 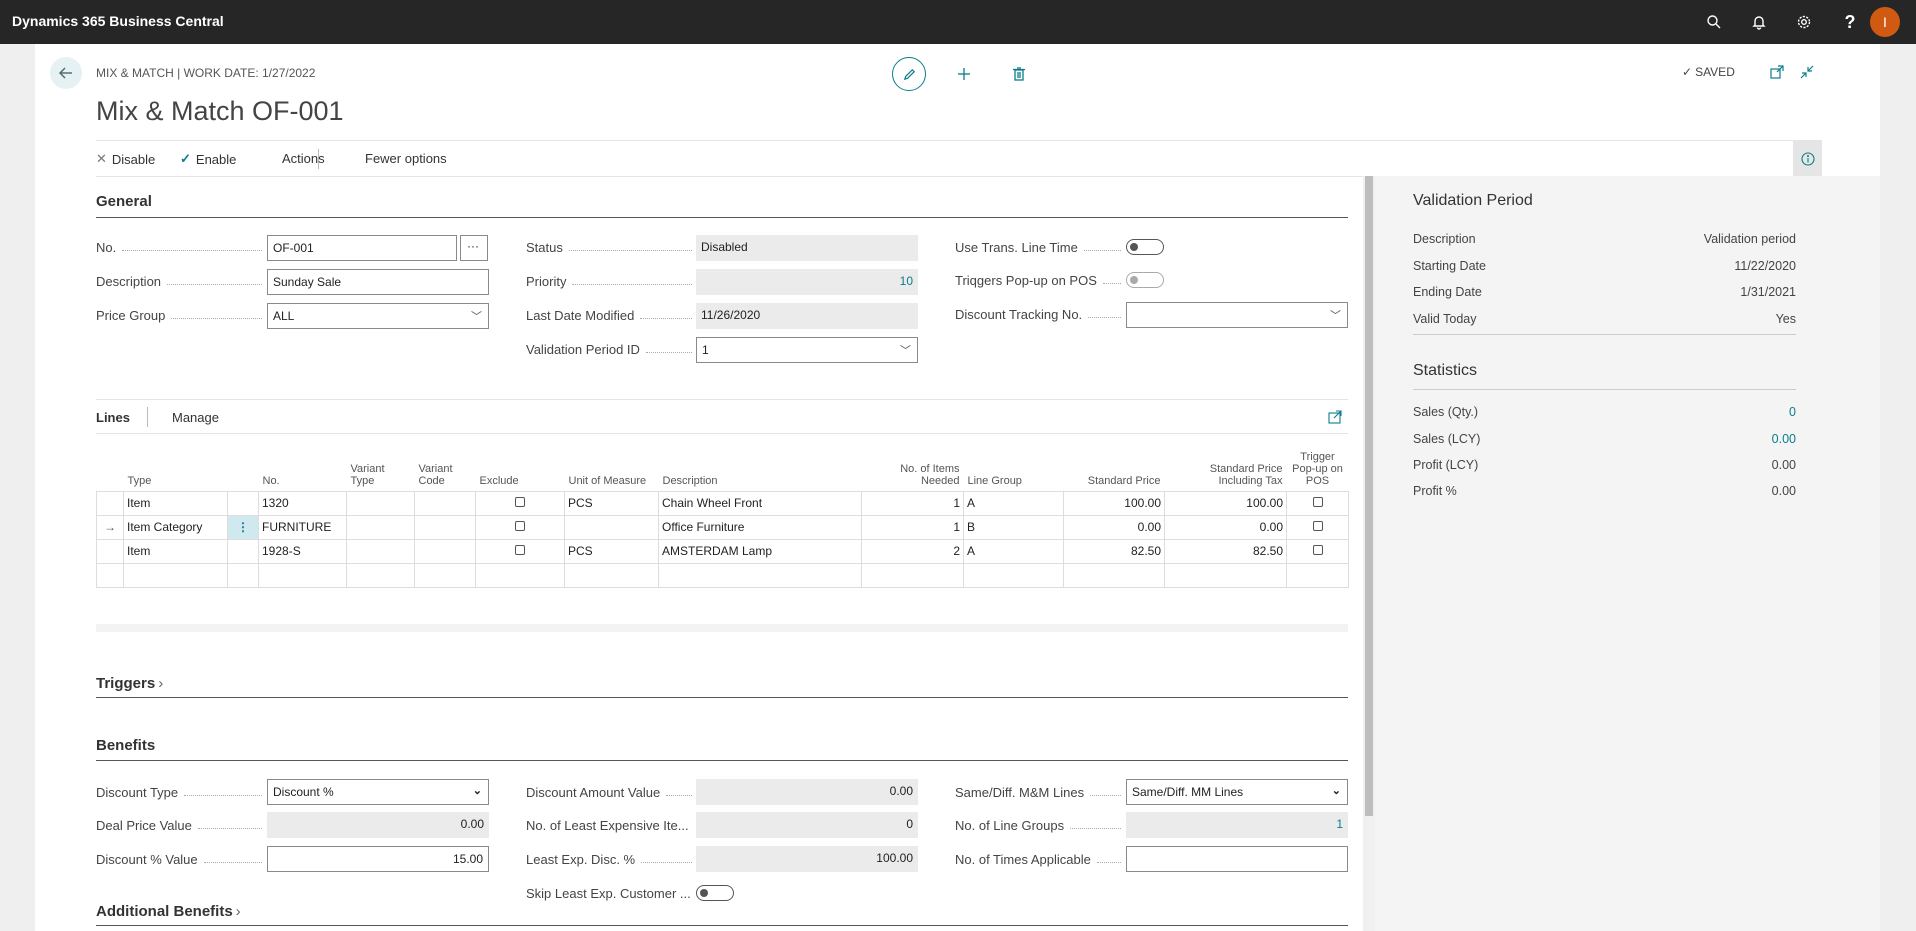 What do you see at coordinates (302, 503) in the screenshot?
I see `no-cell: 1320` at bounding box center [302, 503].